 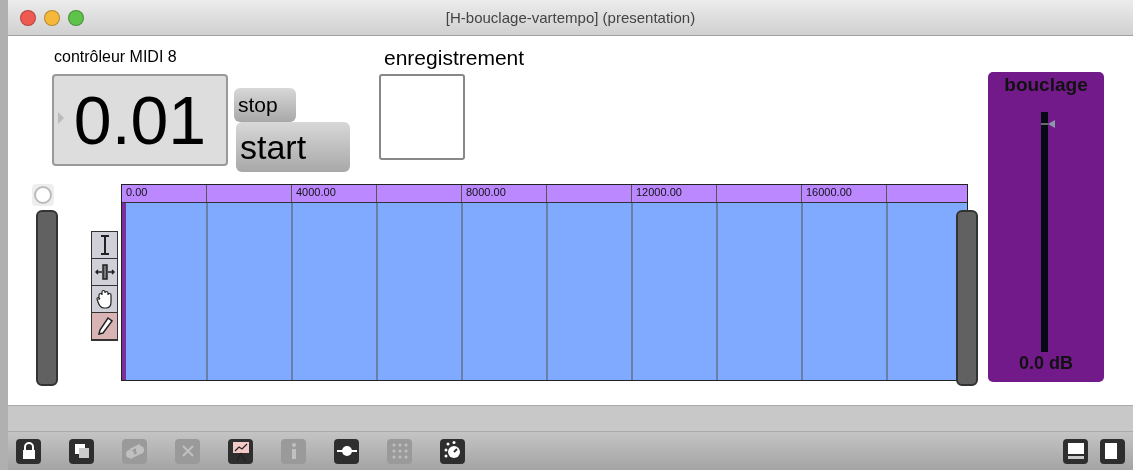 What do you see at coordinates (1048, 124) in the screenshot?
I see `slider-thumb` at bounding box center [1048, 124].